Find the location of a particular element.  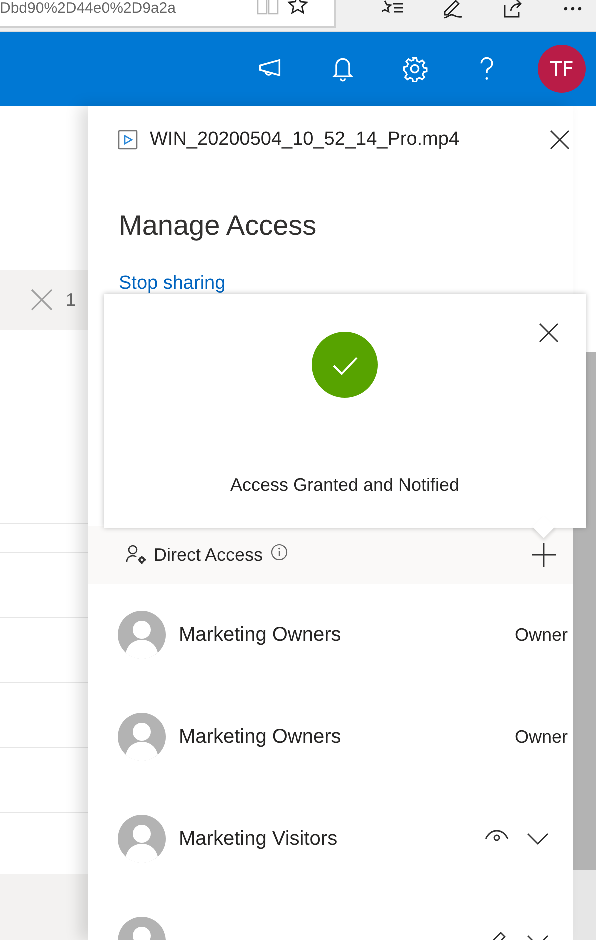

panel-title: Manage Access is located at coordinates (218, 226).